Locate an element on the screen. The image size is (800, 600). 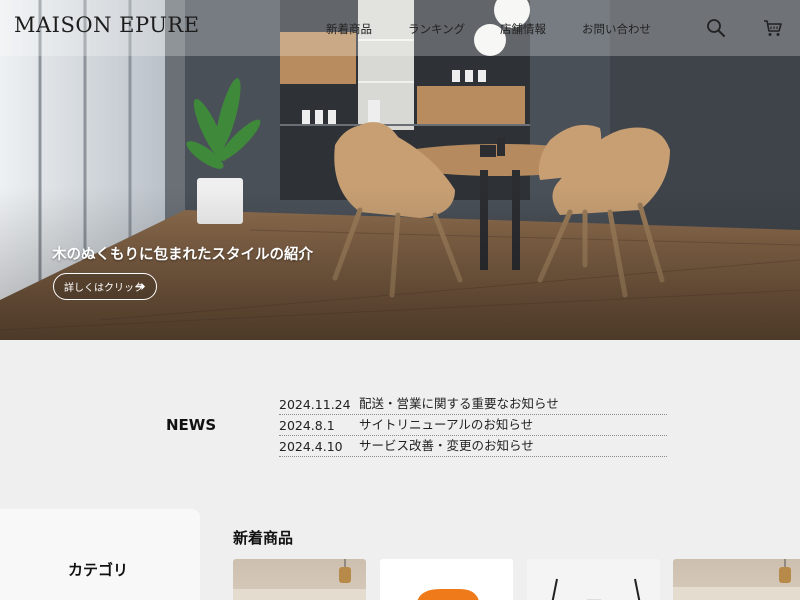
news-item: 2024.8.1 サイトリニューアルのお知らせ is located at coordinates (473, 425).